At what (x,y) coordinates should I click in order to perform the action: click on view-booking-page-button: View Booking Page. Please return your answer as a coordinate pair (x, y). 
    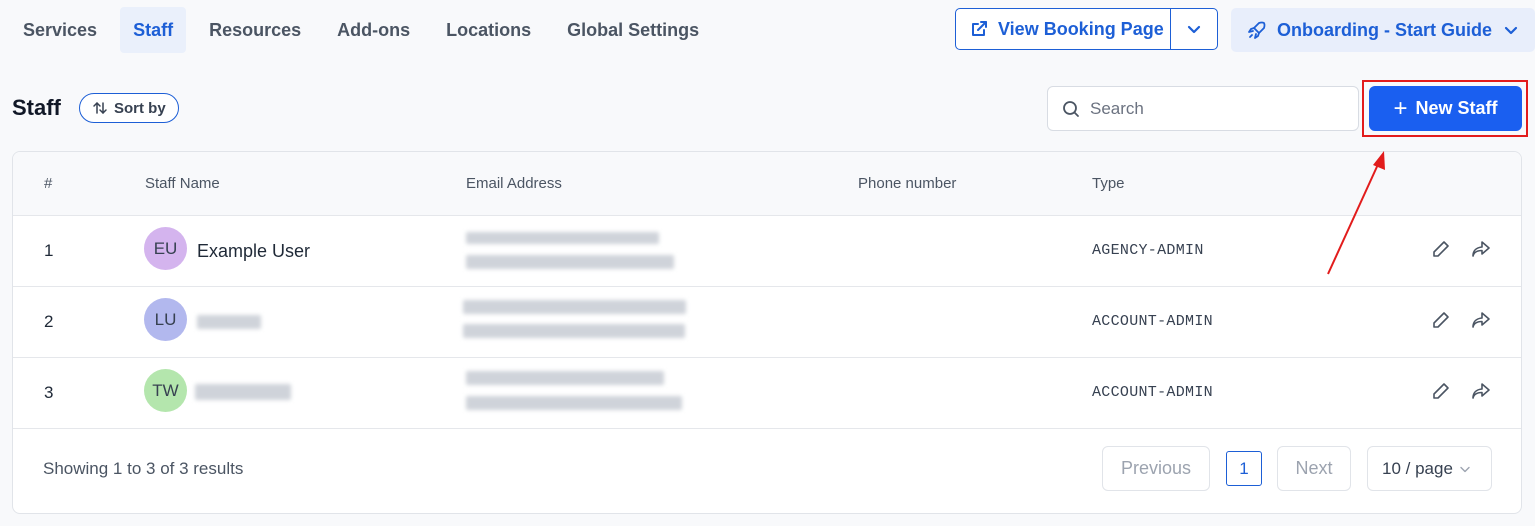
    Looking at the image, I should click on (1063, 29).